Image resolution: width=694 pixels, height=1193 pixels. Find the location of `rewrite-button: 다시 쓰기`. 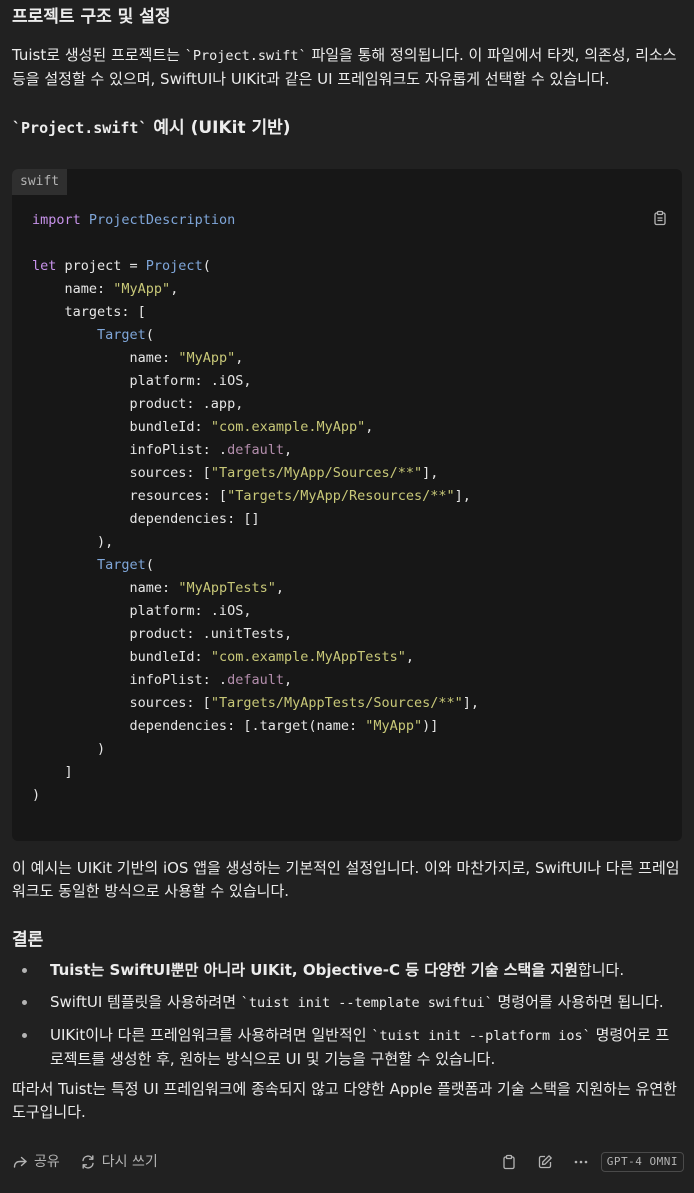

rewrite-button: 다시 쓰기 is located at coordinates (119, 1162).